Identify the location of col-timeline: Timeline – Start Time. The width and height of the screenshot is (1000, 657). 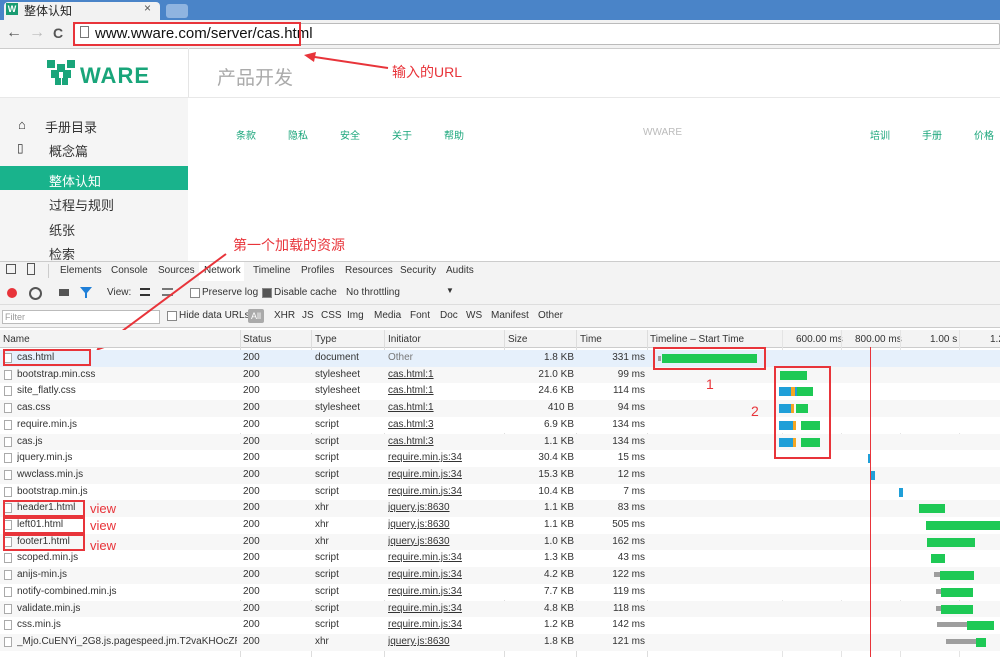
(697, 339).